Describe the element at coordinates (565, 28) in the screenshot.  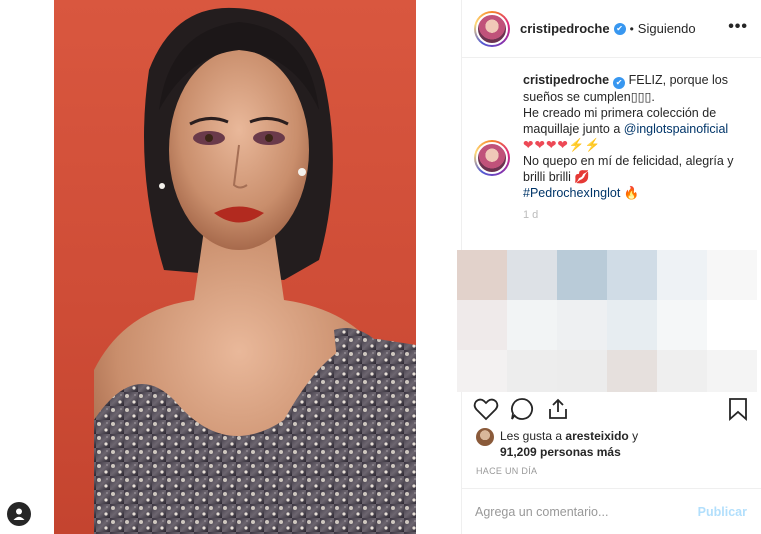
I see `author-username: cristipedroche` at that location.